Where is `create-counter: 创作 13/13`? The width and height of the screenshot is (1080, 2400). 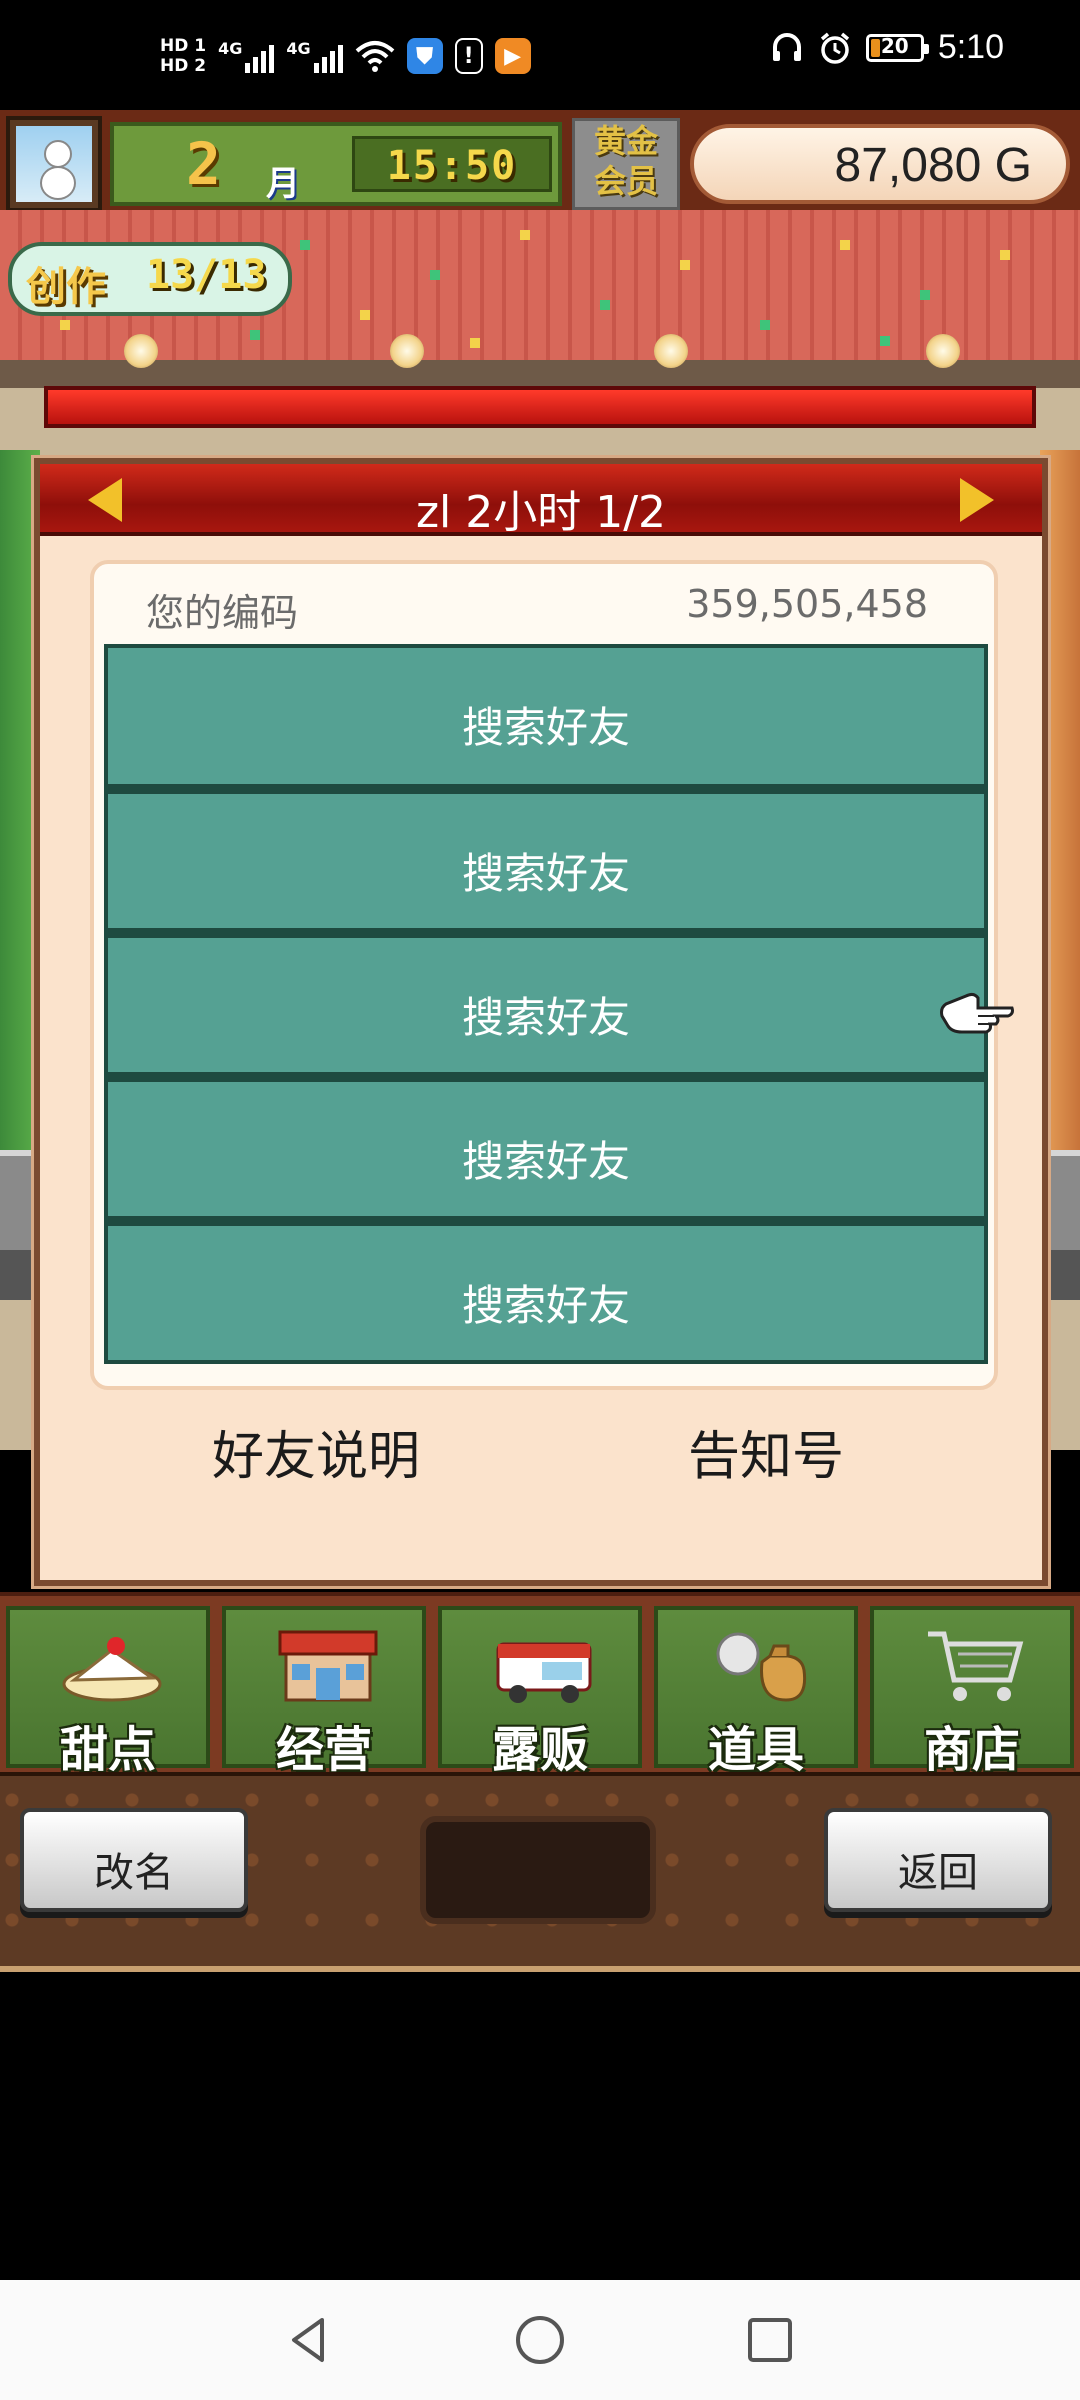
create-counter: 创作 13/13 is located at coordinates (150, 279).